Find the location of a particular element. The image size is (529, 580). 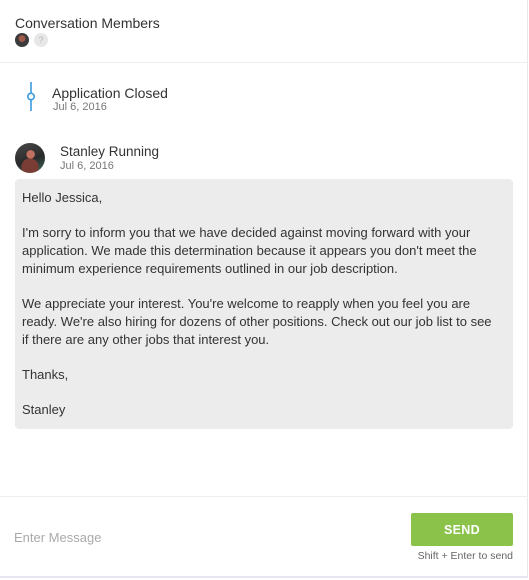

message-input is located at coordinates (204, 537).